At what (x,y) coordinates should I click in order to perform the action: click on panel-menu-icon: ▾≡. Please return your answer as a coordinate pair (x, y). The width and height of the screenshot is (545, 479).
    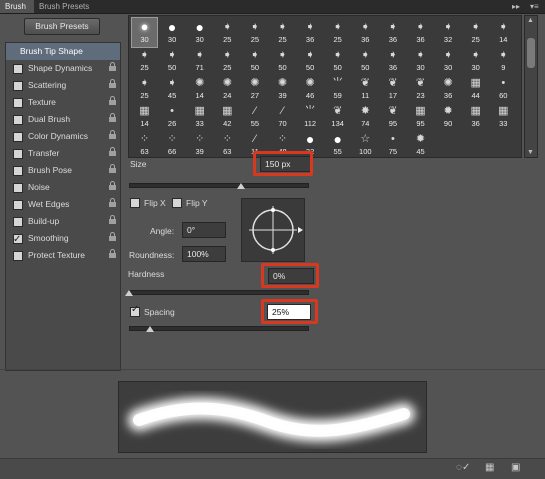
    Looking at the image, I should click on (534, 6).